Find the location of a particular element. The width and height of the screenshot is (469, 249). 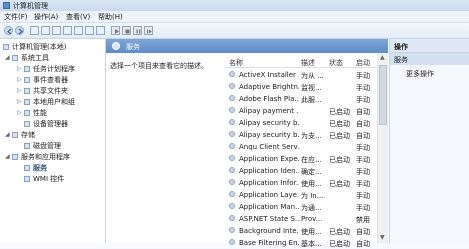

forward-icon is located at coordinates (19, 30).